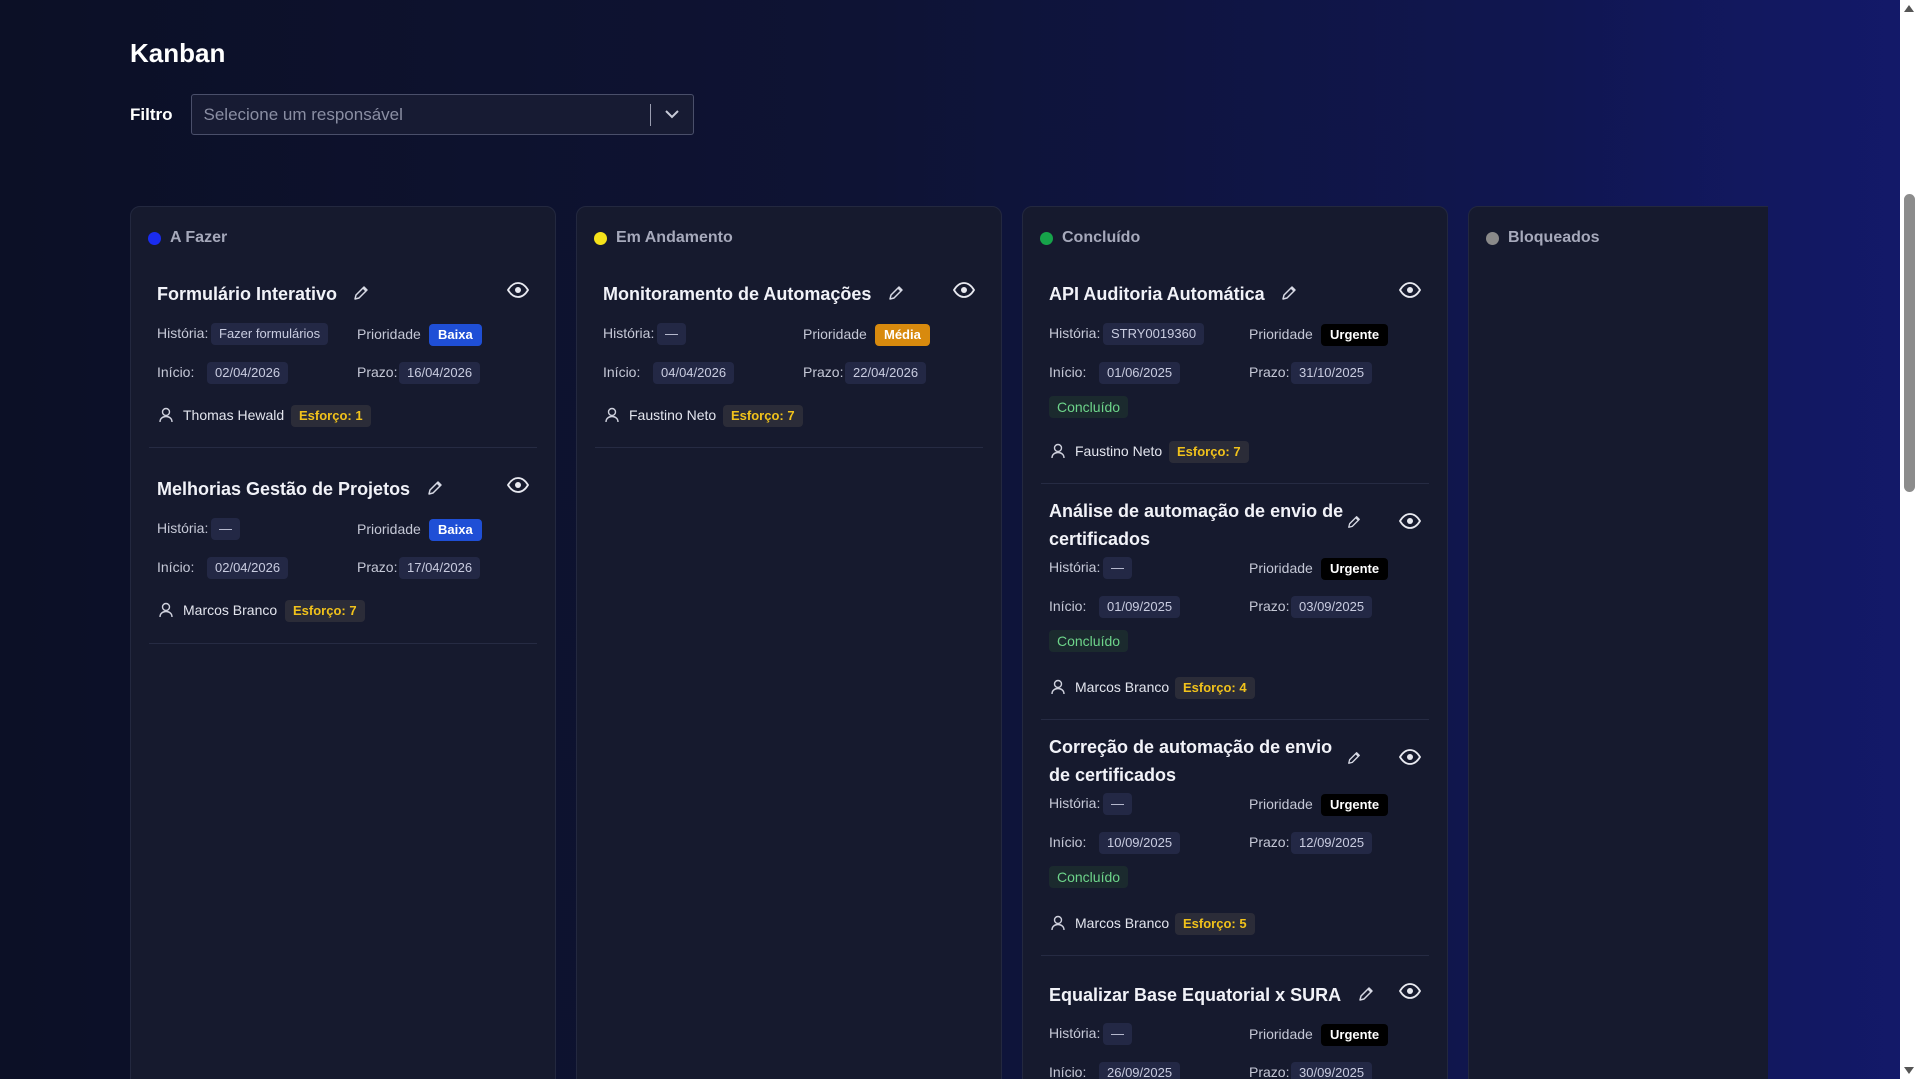 The height and width of the screenshot is (1079, 1919). Describe the element at coordinates (270, 334) in the screenshot. I see `historia-value: Fazer formulários` at that location.